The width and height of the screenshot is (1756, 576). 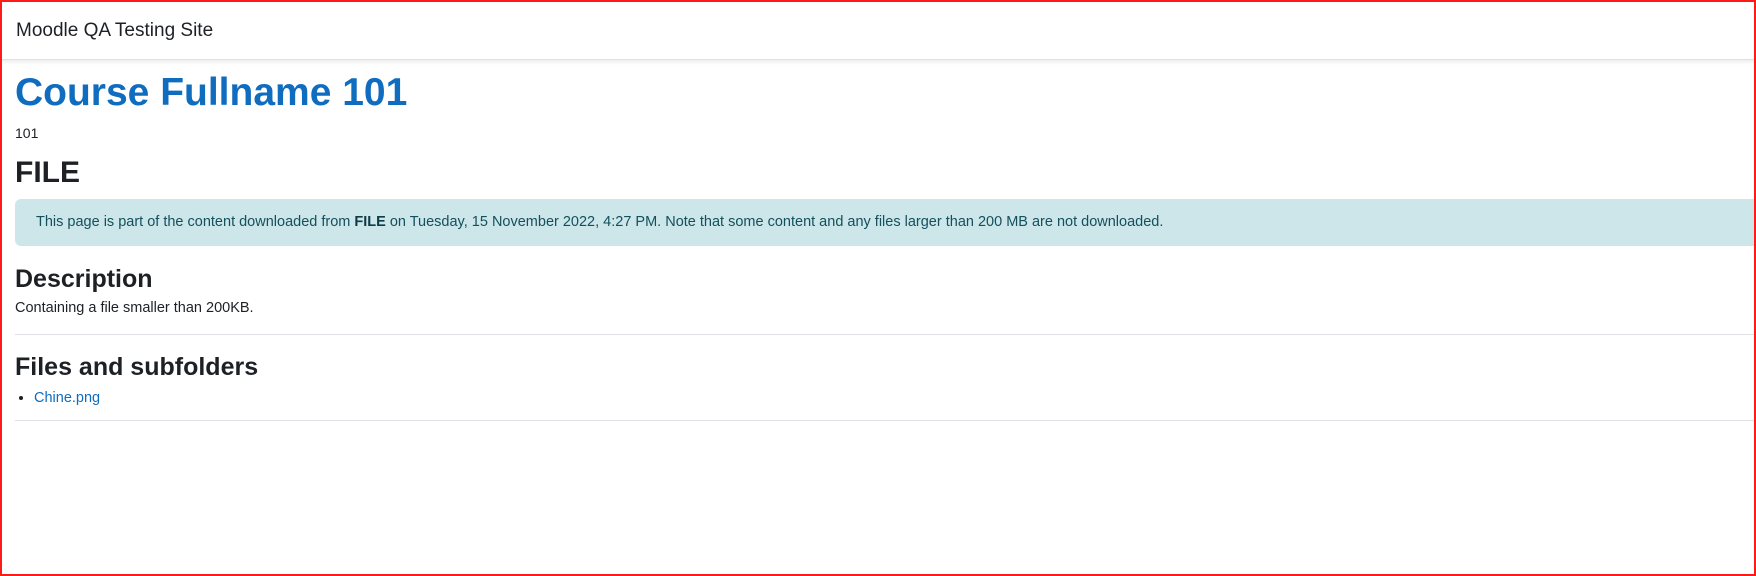 What do you see at coordinates (27, 132) in the screenshot?
I see `course-shortname: 101` at bounding box center [27, 132].